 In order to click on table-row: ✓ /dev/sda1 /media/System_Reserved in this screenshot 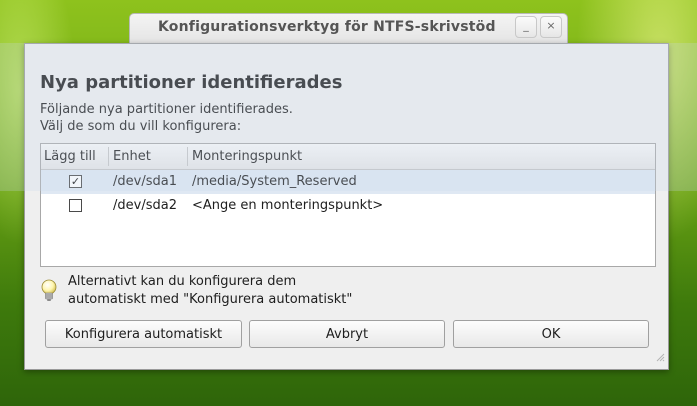, I will do `click(348, 182)`.